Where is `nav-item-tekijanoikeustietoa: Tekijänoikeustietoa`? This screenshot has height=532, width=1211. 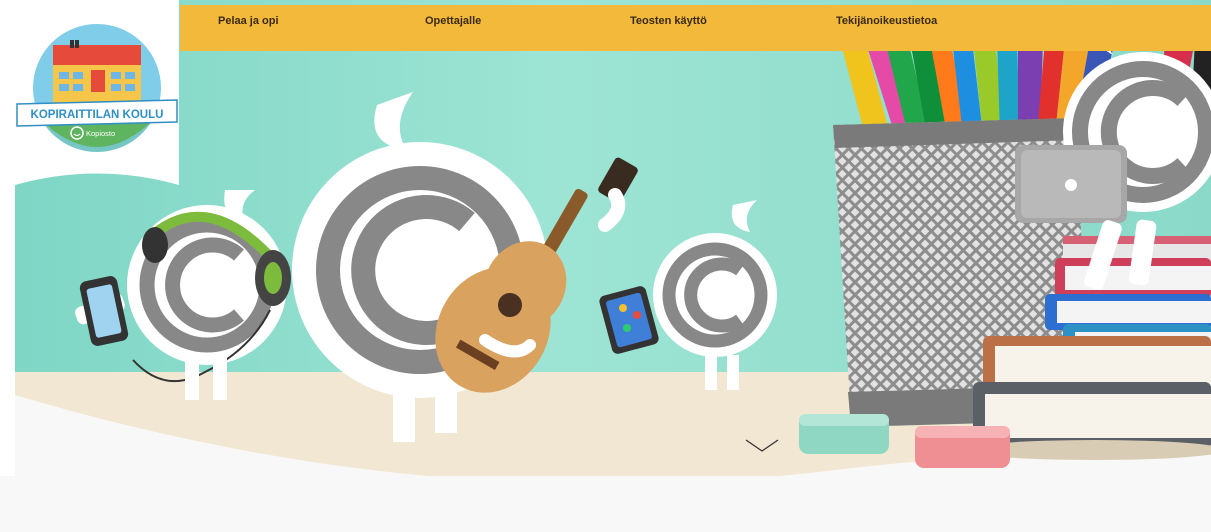
nav-item-tekijanoikeustietoa: Tekijänoikeustietoa is located at coordinates (886, 21).